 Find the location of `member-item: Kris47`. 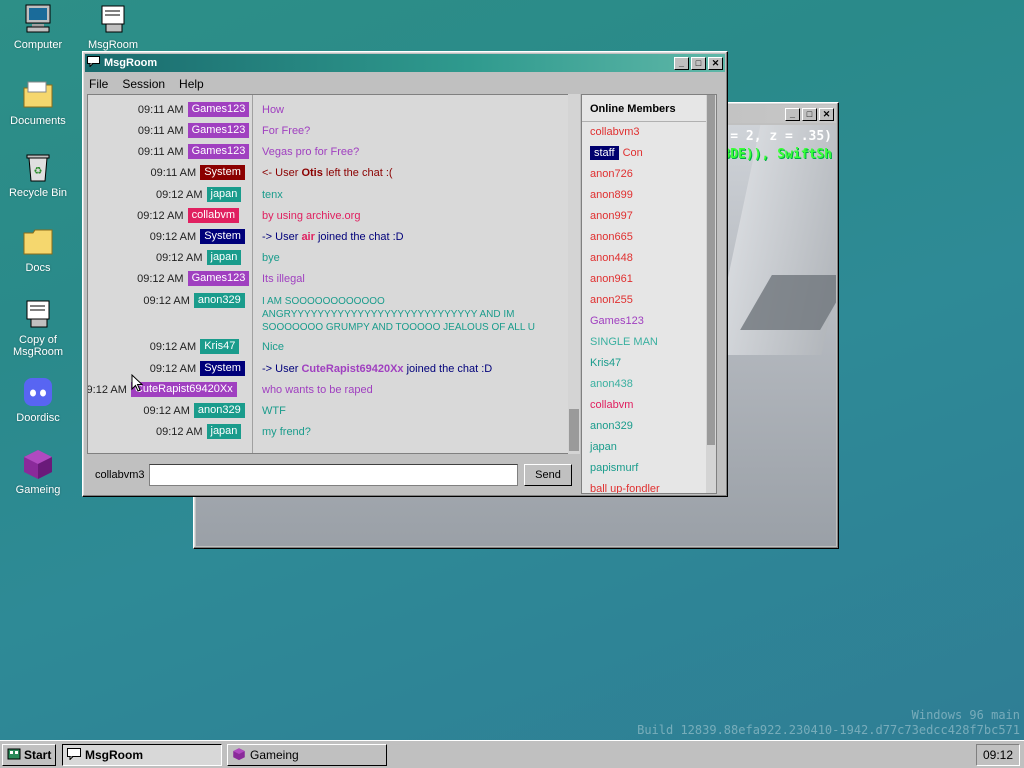

member-item: Kris47 is located at coordinates (649, 363).